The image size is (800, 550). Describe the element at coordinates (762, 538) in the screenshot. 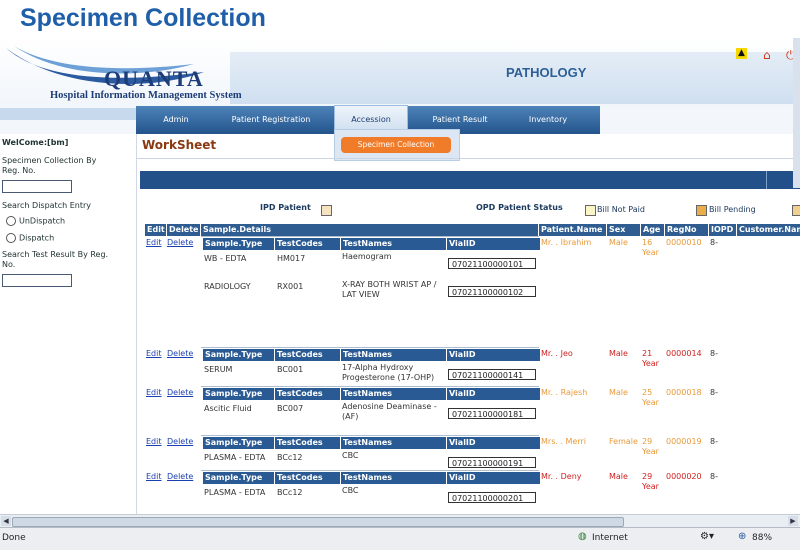

I see `zoom-level: 88%` at that location.